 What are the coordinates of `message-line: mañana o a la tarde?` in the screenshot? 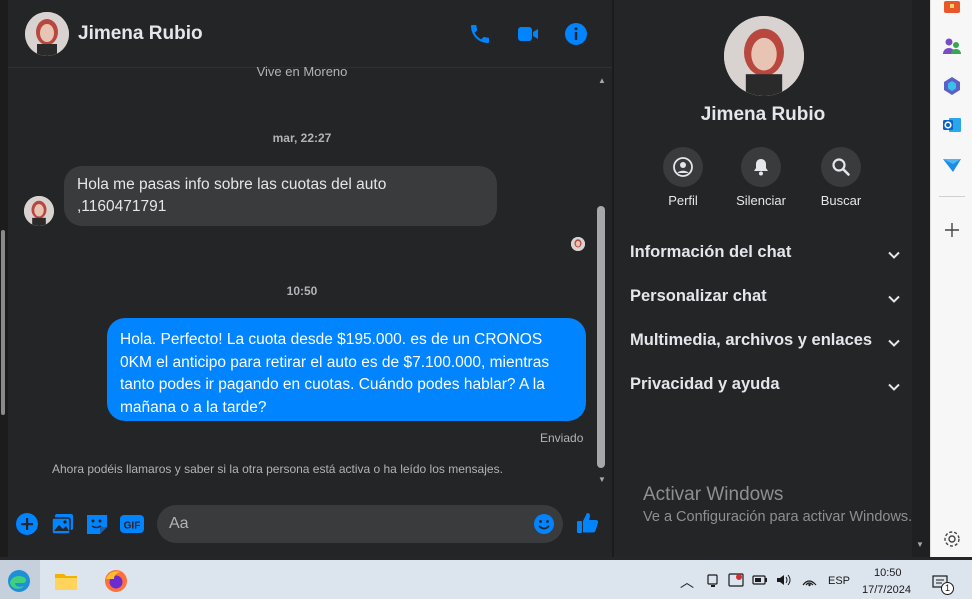 It's located at (193, 407).